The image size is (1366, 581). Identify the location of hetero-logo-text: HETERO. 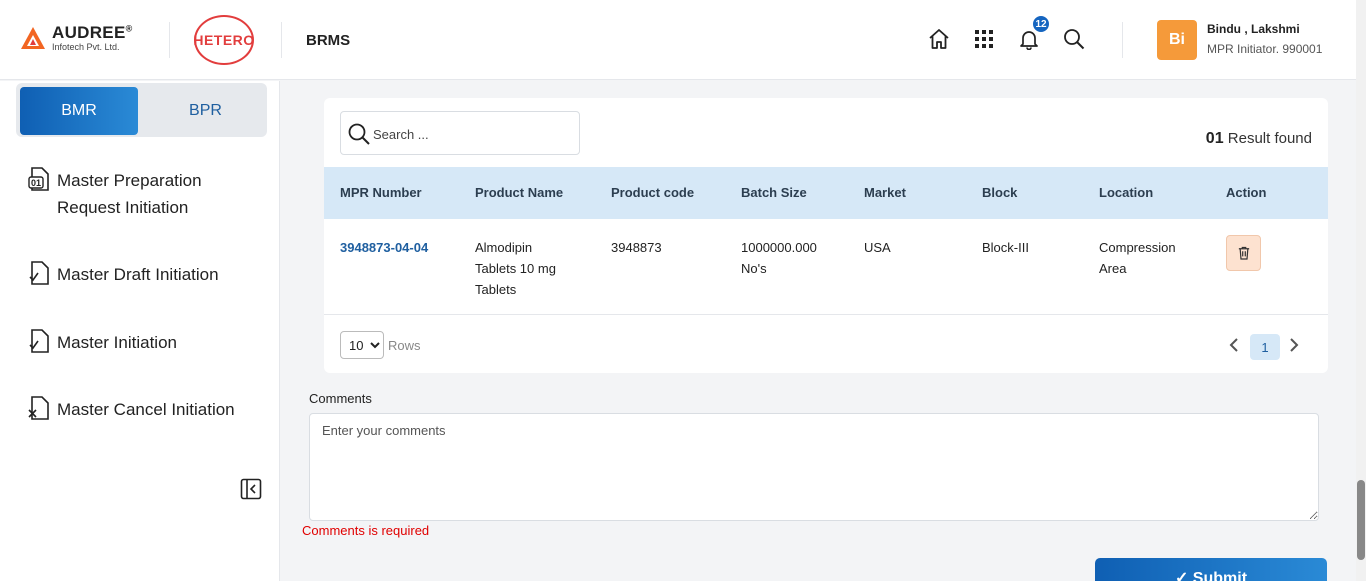
(224, 40).